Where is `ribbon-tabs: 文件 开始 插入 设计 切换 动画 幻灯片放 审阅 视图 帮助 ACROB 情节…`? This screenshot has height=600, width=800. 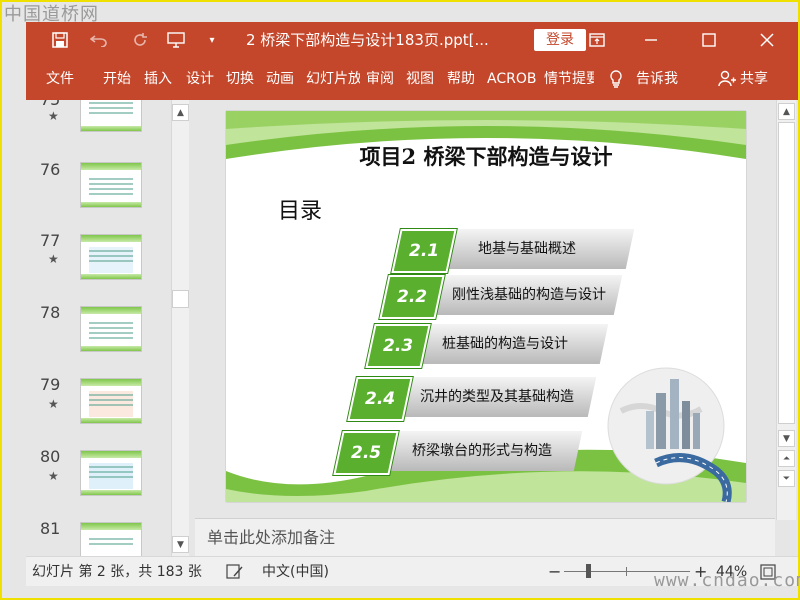 ribbon-tabs: 文件 开始 插入 设计 切换 动画 幻灯片放 审阅 视图 帮助 ACROB 情节… is located at coordinates (412, 79).